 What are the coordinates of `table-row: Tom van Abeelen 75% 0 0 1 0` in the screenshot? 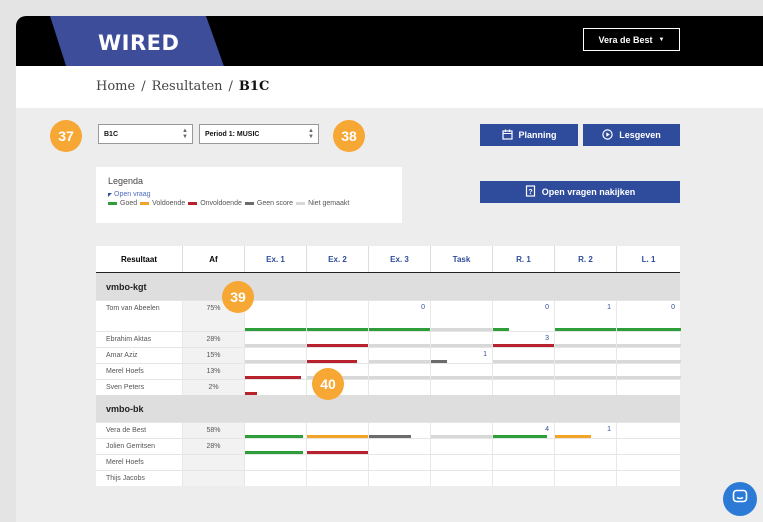 It's located at (388, 315).